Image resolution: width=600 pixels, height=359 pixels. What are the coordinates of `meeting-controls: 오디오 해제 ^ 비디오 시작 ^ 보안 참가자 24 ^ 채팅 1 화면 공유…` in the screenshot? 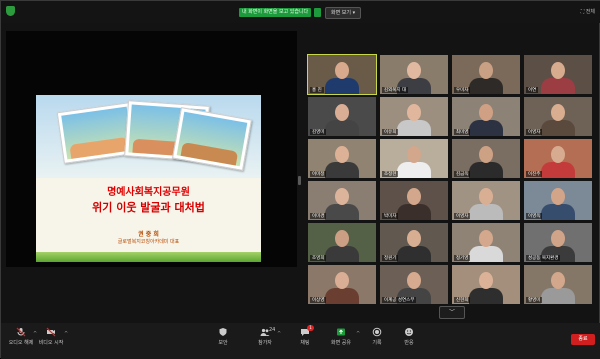 It's located at (300, 341).